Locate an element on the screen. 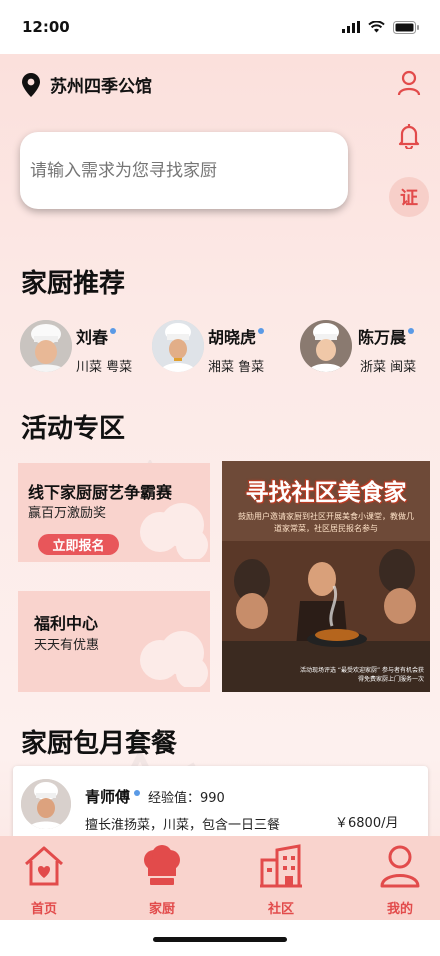 Image resolution: width=440 pixels, height=956 pixels. chef-card: 刘春 川菜 粤菜 is located at coordinates (80, 348).